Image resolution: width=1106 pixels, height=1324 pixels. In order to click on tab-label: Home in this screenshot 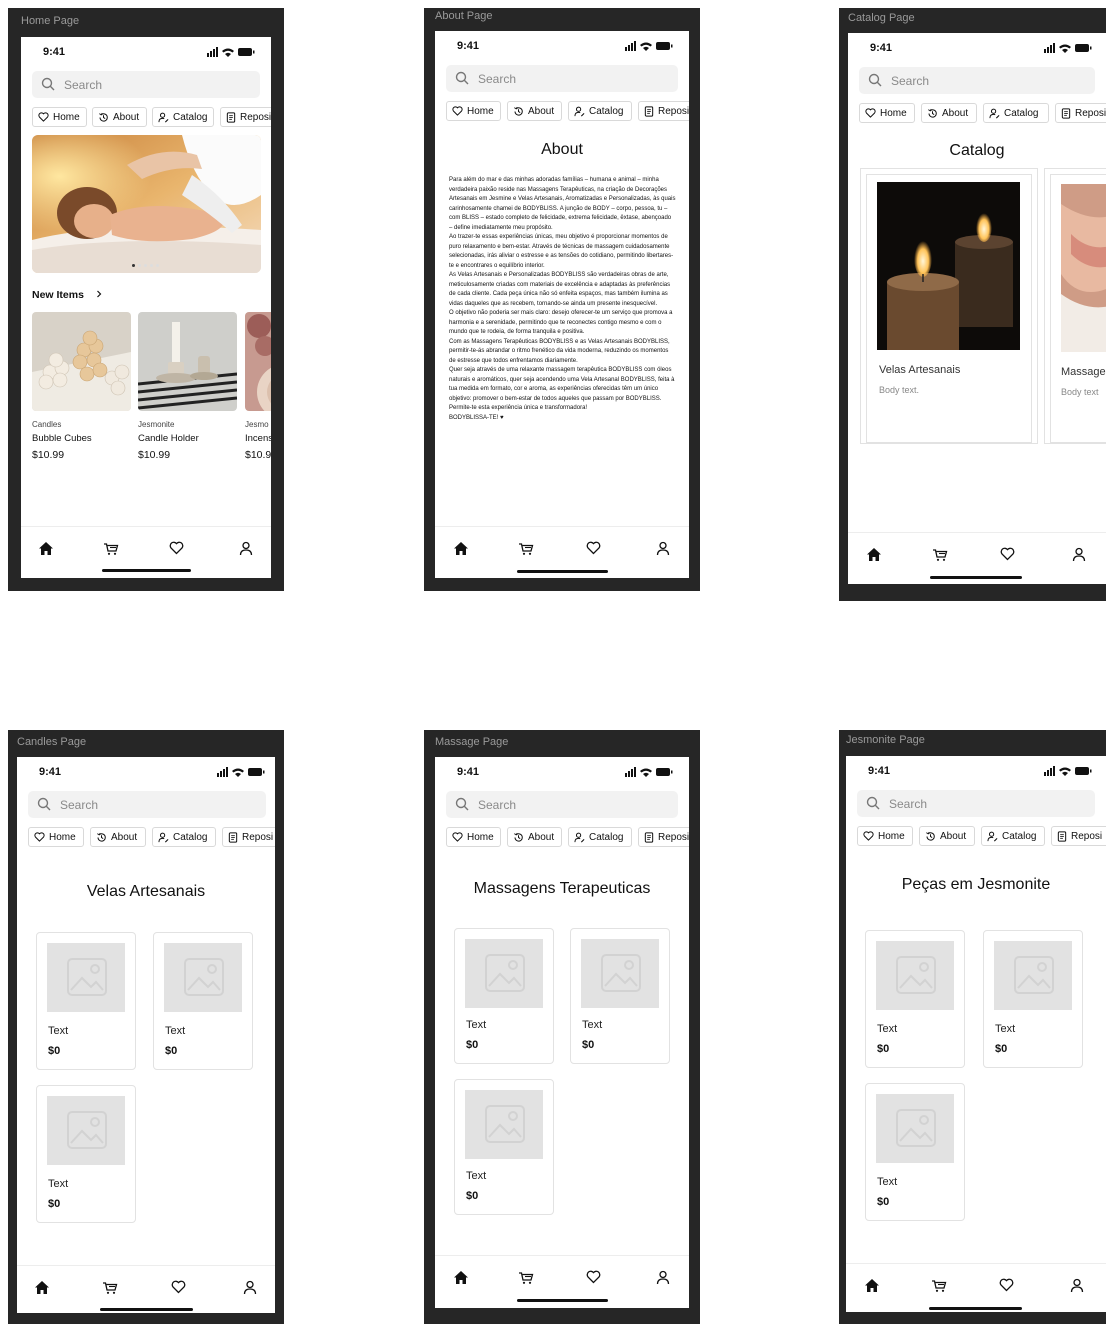, I will do `click(893, 113)`.